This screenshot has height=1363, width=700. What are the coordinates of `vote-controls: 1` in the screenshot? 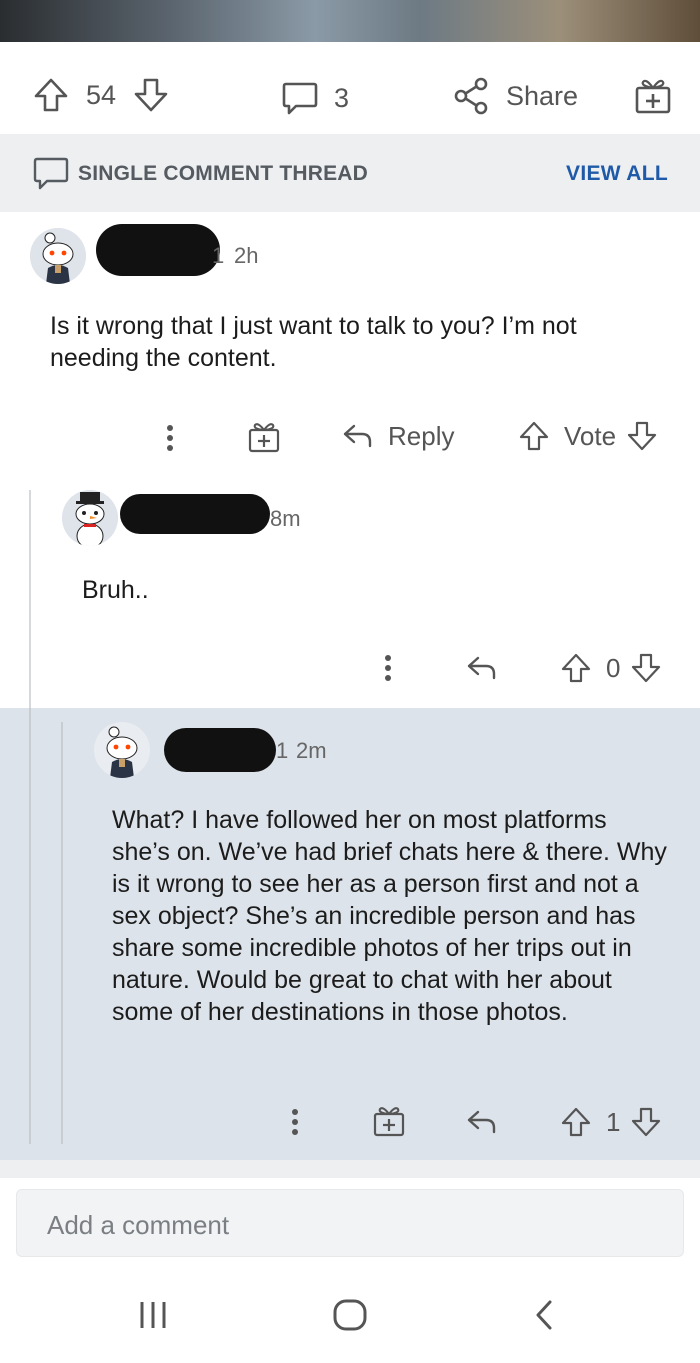 It's located at (611, 1122).